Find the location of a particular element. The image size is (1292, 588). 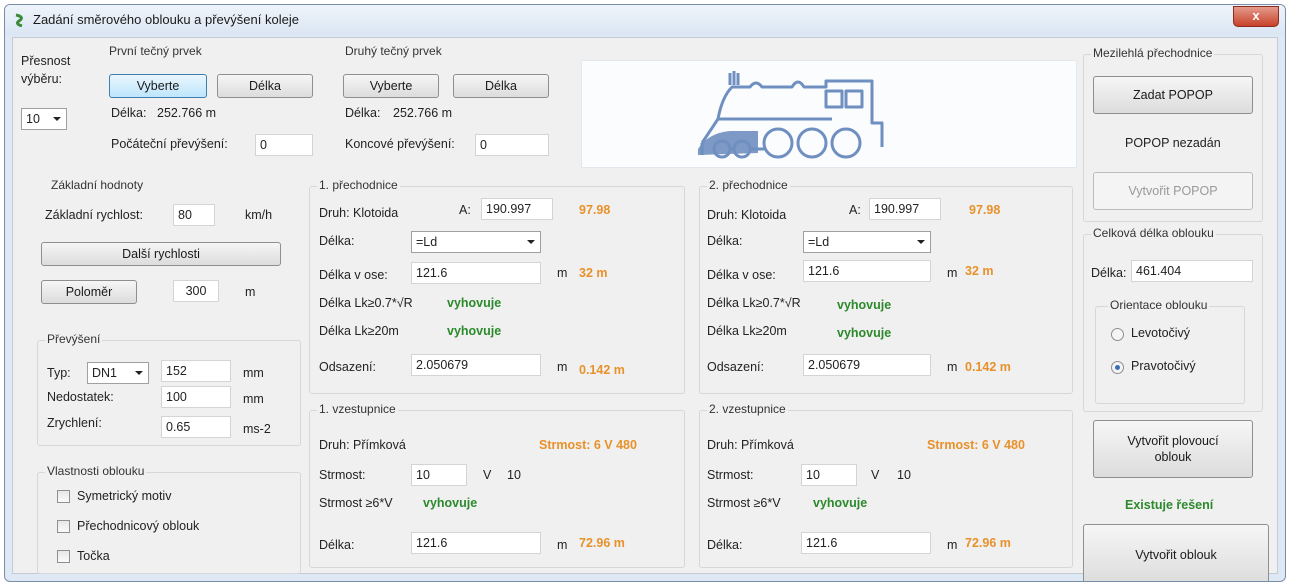

ramp-1-steep-result: Strmost: 6 V 480 is located at coordinates (588, 445).